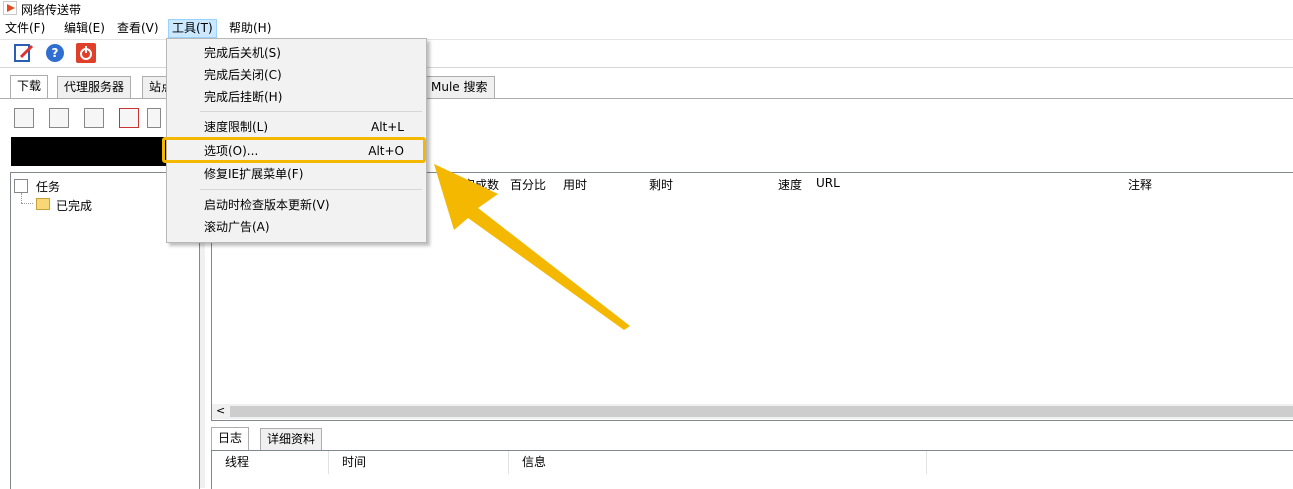  Describe the element at coordinates (296, 227) in the screenshot. I see `menu-item-scroll-ads: 滚动广告(A)` at that location.